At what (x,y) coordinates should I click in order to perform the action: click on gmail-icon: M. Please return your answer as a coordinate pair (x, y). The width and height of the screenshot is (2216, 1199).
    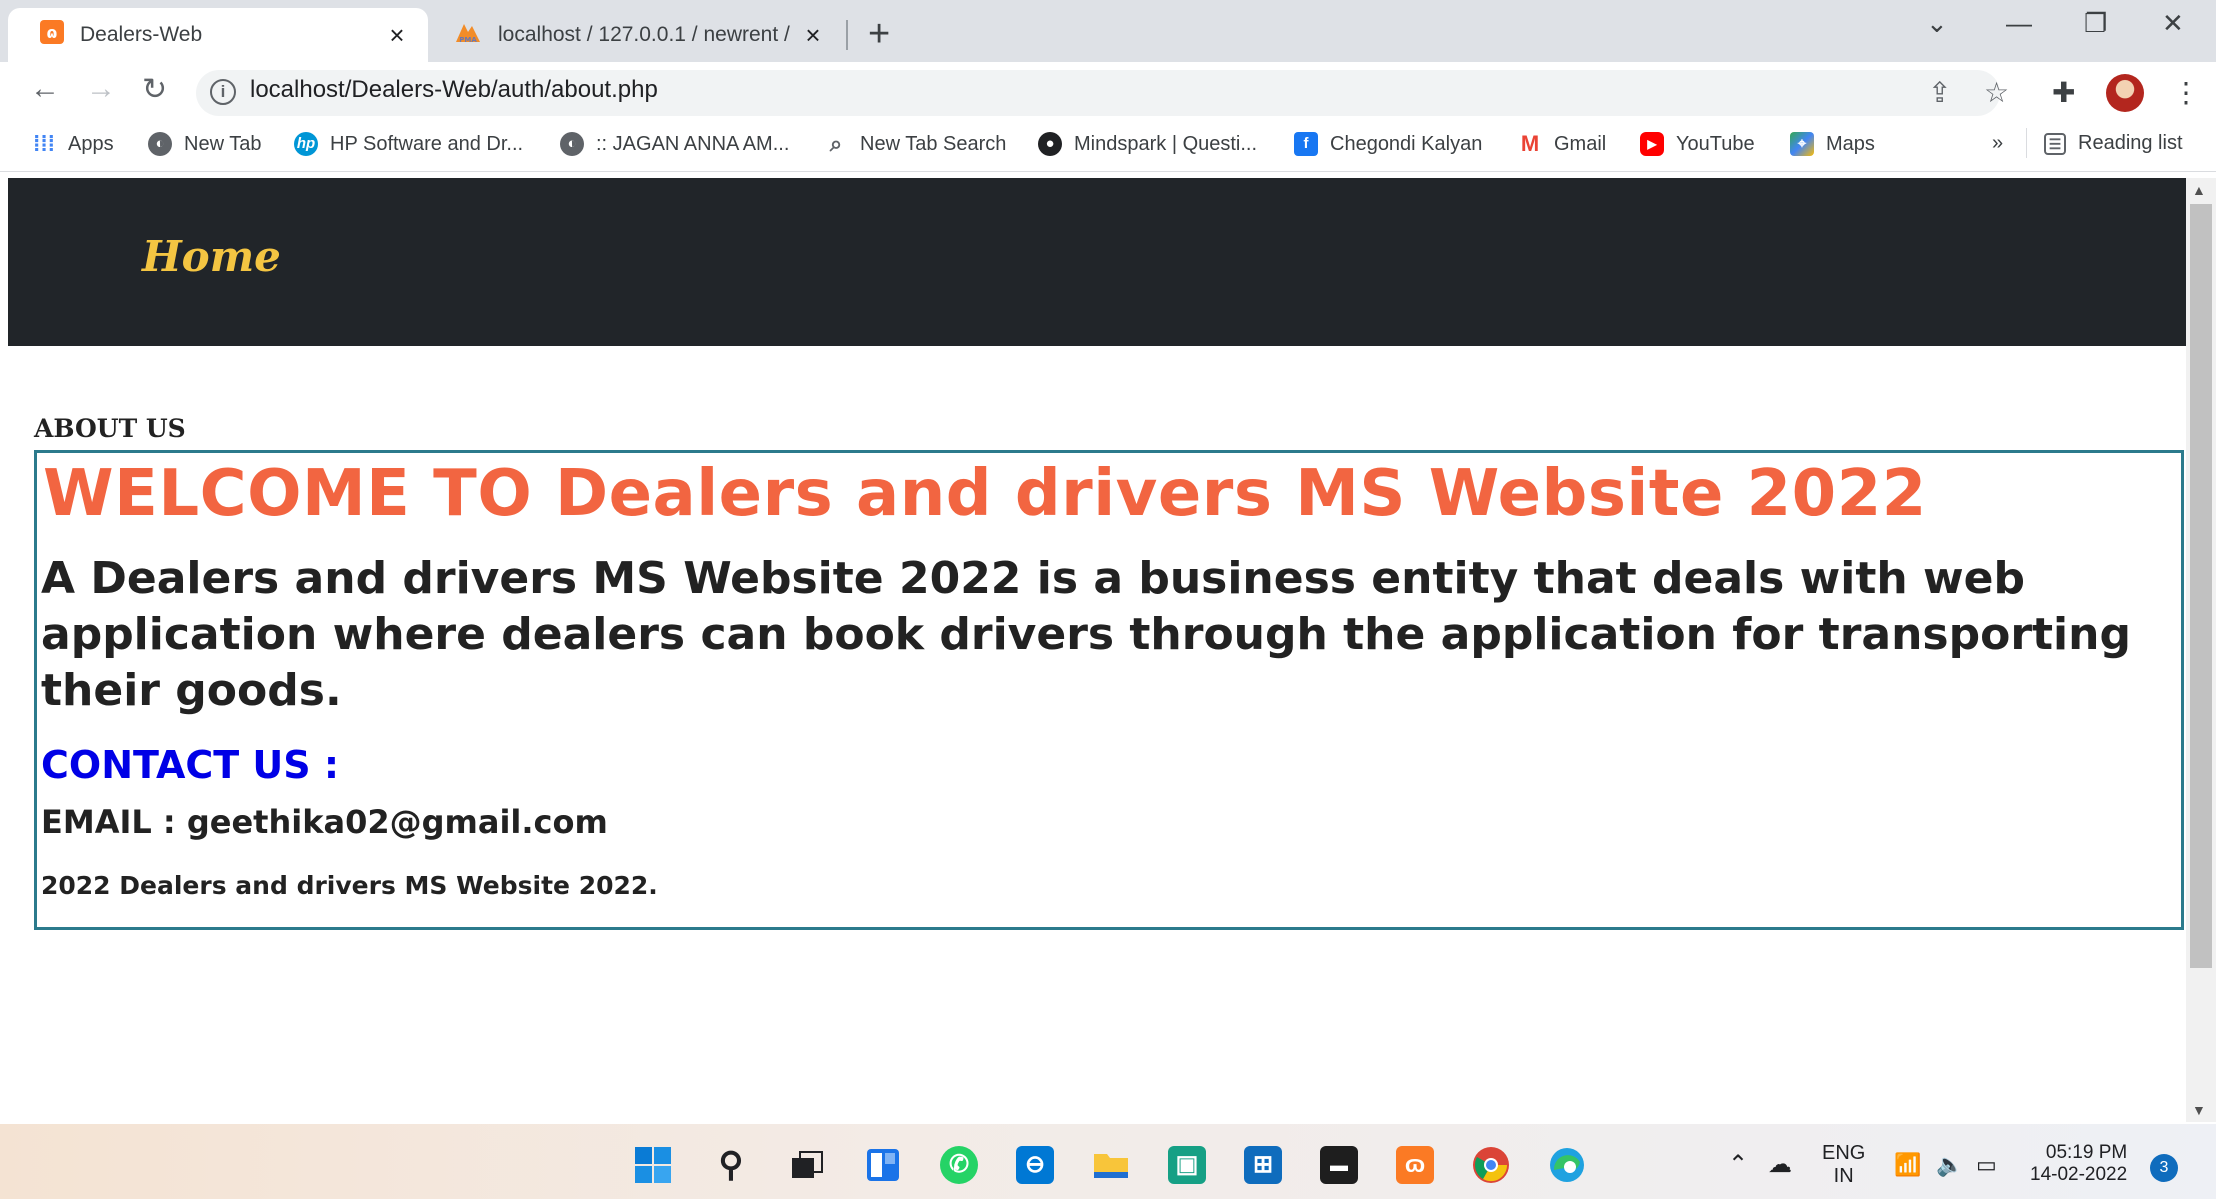
    Looking at the image, I should click on (1530, 143).